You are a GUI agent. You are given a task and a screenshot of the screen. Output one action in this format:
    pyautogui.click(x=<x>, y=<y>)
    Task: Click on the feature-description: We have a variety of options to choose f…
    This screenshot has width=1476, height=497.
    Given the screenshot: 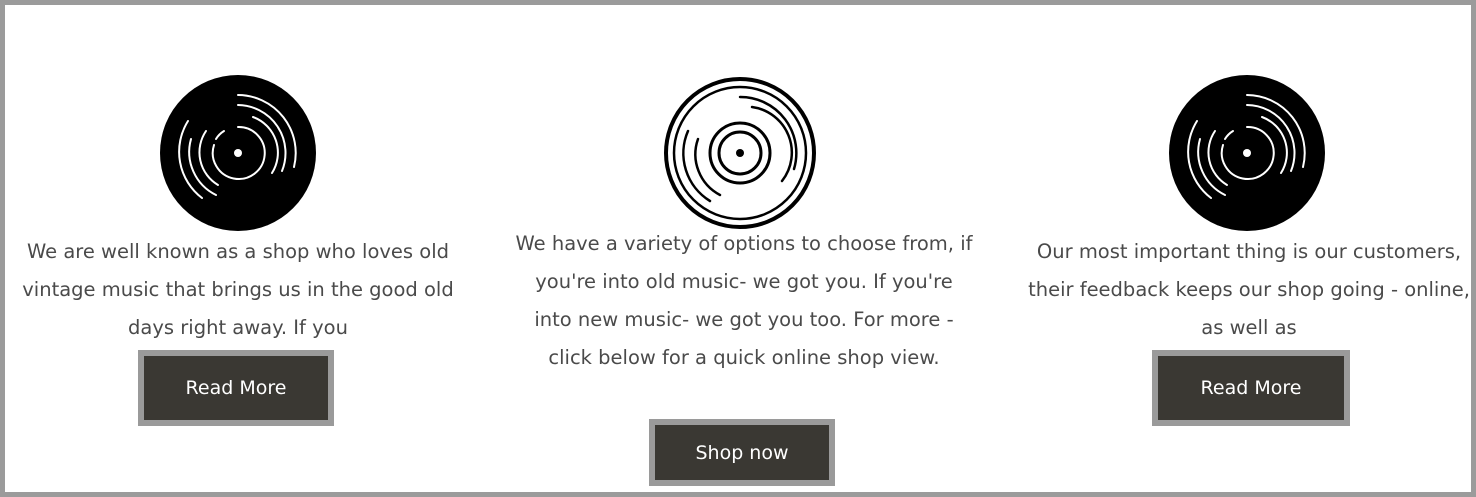 What is the action you would take?
    pyautogui.click(x=744, y=300)
    